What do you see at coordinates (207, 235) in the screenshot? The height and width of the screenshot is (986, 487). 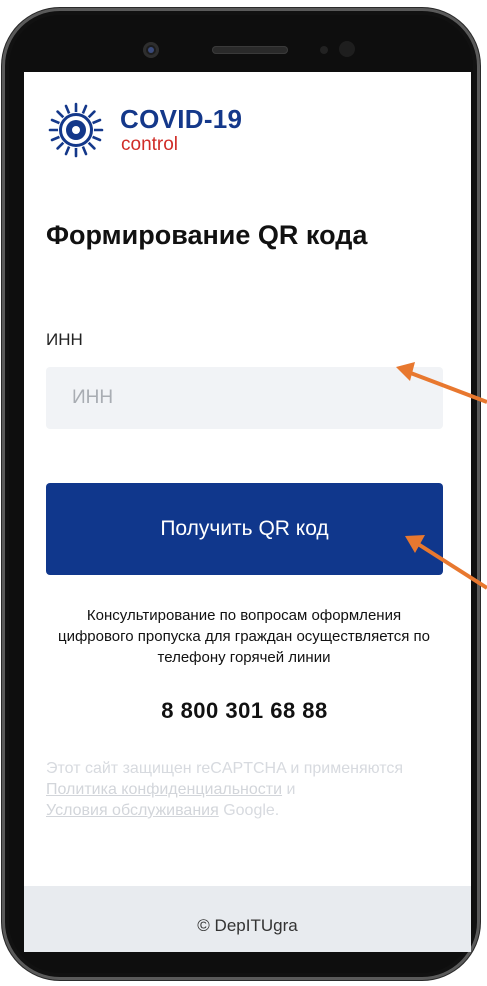 I see `page-title: Формирование QR кода` at bounding box center [207, 235].